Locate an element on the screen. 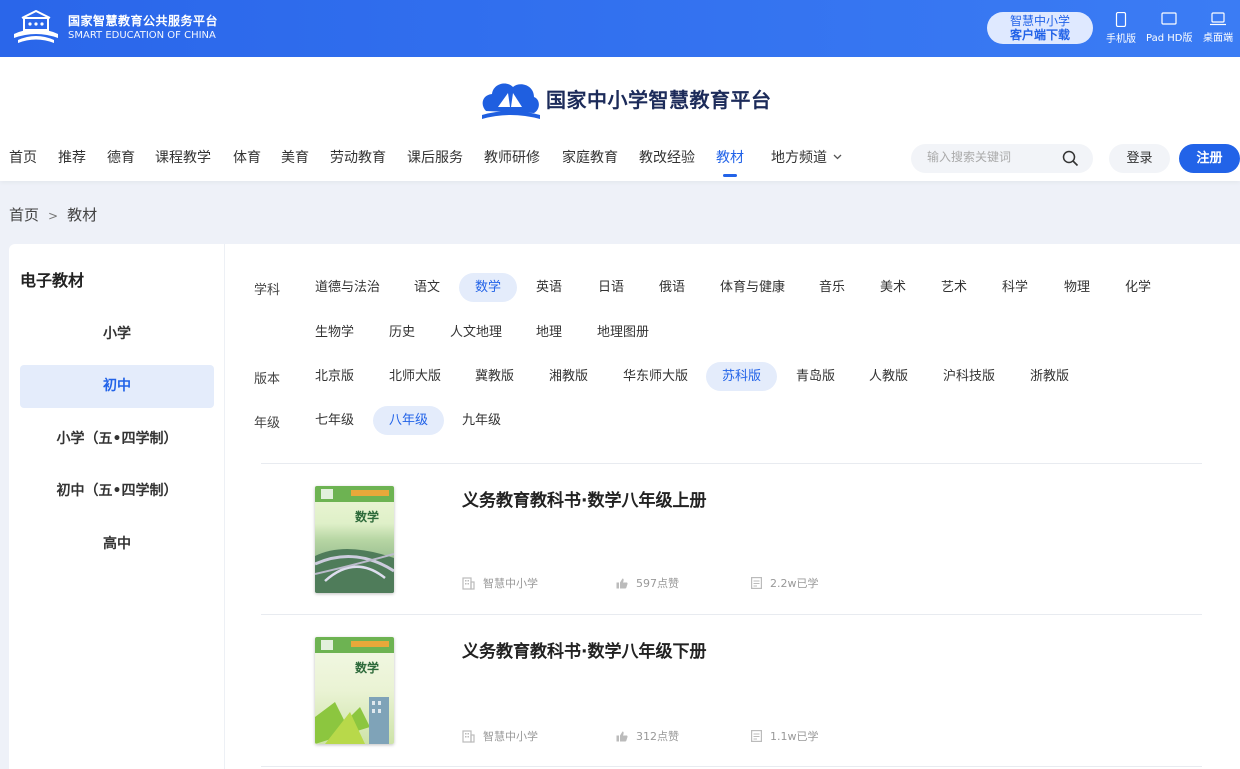 Image resolution: width=1240 pixels, height=769 pixels. book-likes: 597点赞 is located at coordinates (647, 583).